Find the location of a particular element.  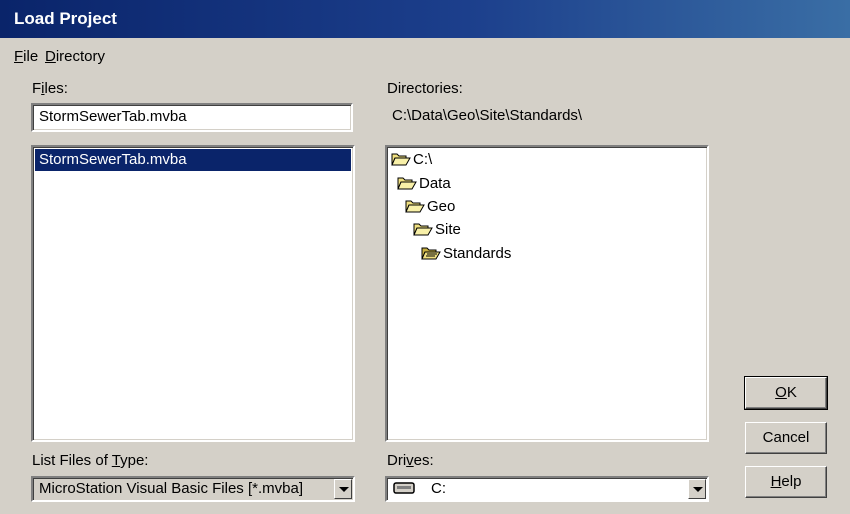

dir-item-site: Site is located at coordinates (437, 230).